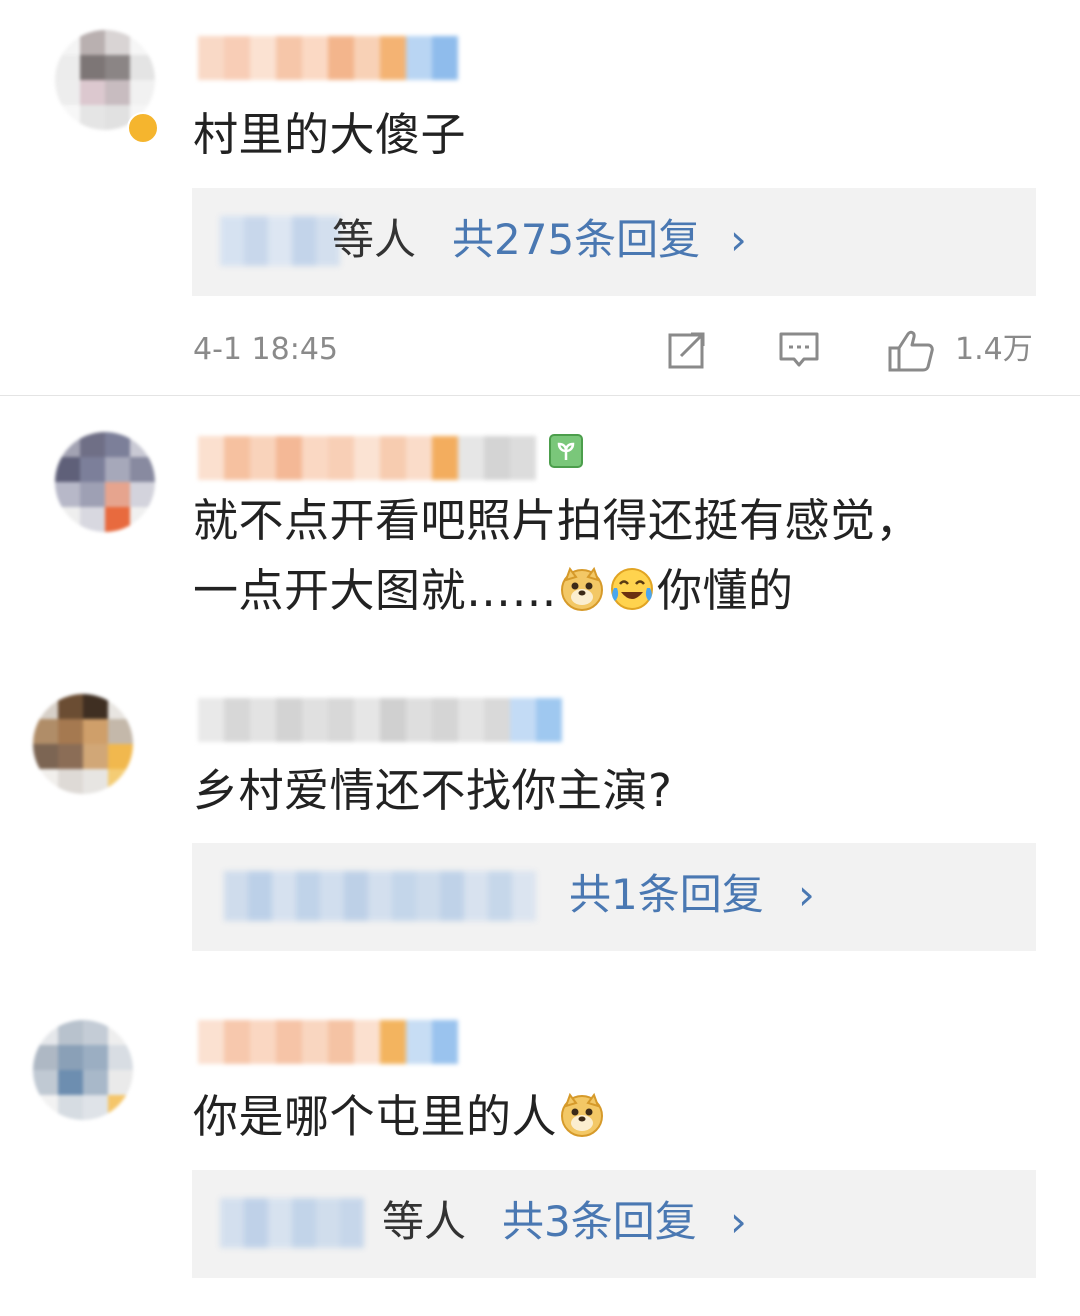 The height and width of the screenshot is (1316, 1080). I want to click on comment-text: 你是哪个屯里的人, so click(400, 1117).